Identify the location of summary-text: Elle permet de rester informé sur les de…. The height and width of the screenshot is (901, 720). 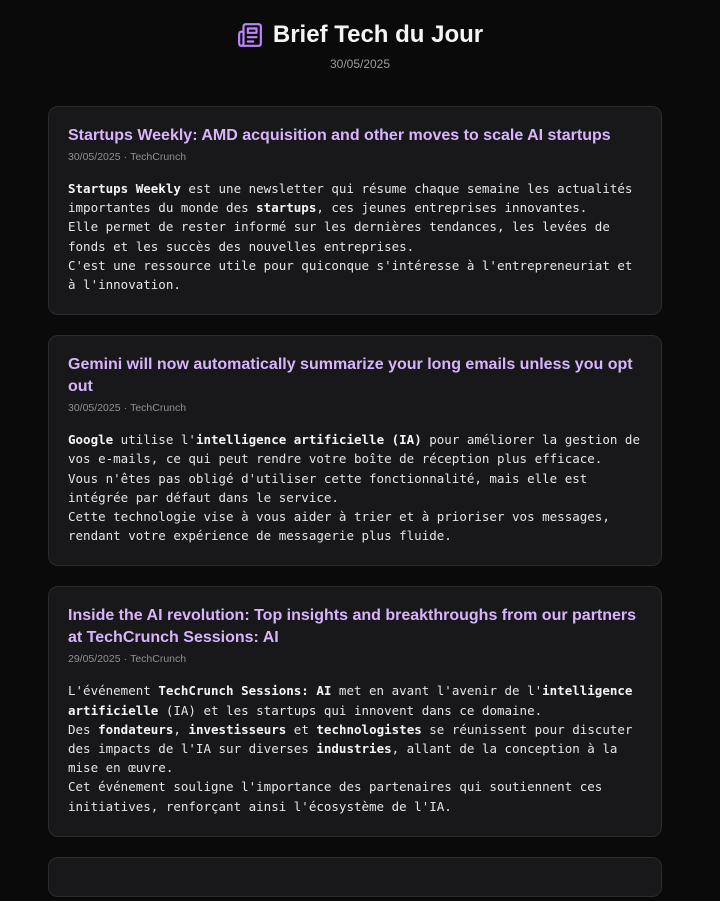
(339, 236).